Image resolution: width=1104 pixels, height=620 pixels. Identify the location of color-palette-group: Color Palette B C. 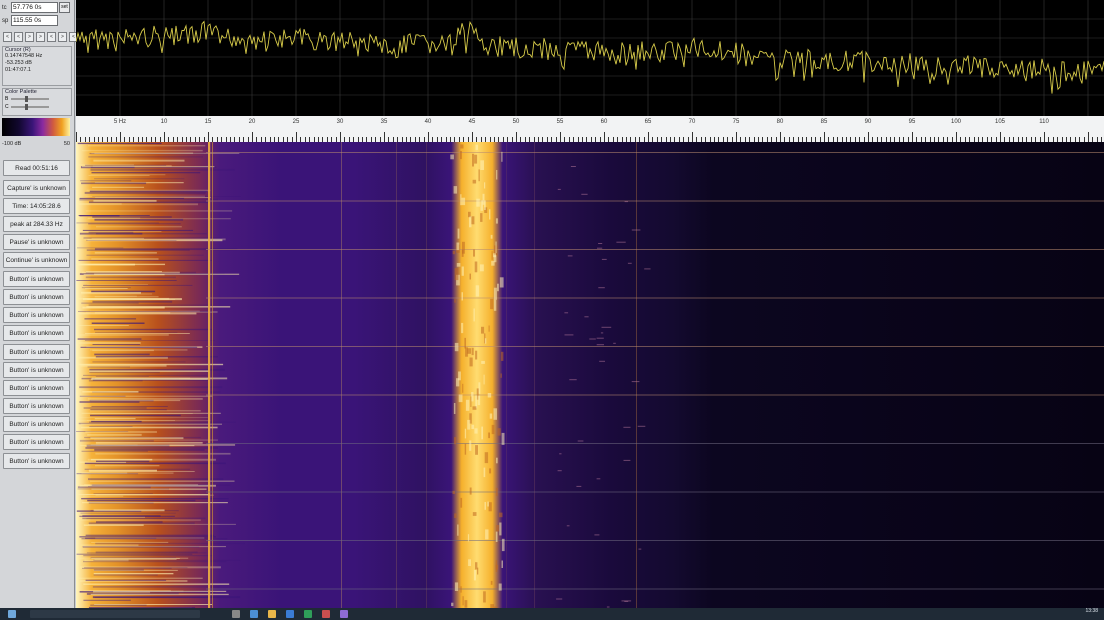
(37, 102).